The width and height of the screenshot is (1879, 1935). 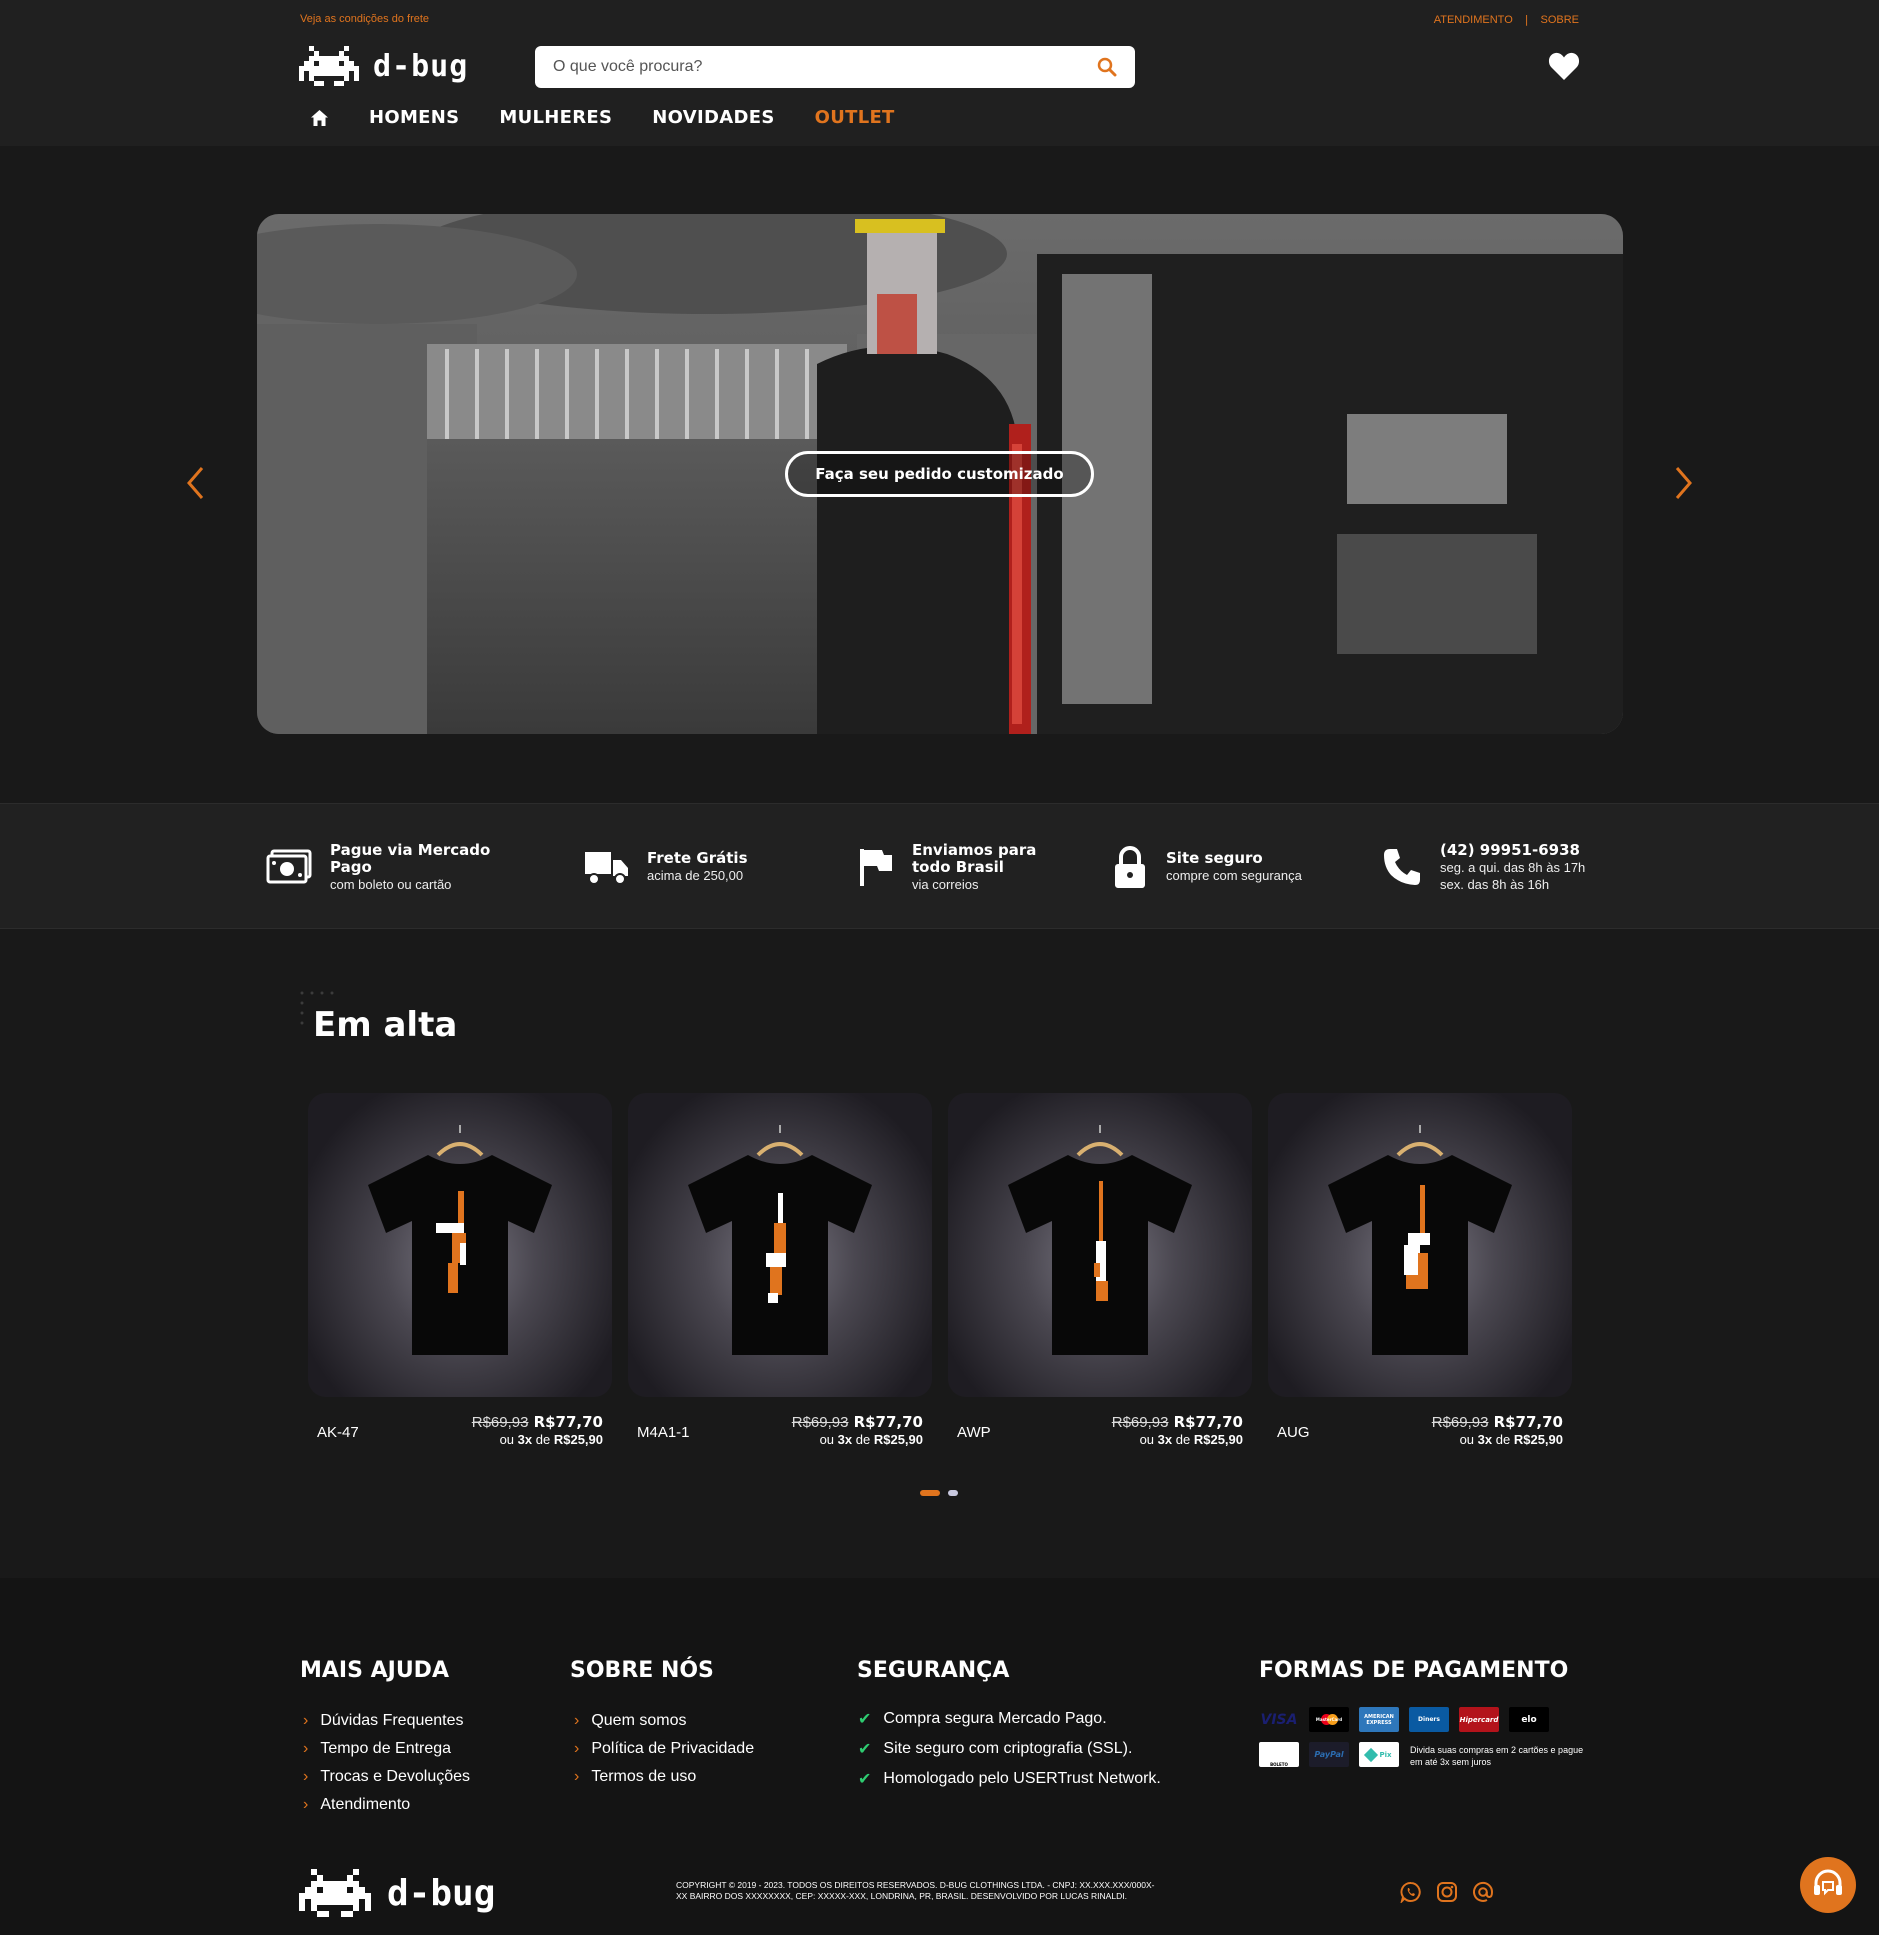 I want to click on top-links: ATENDIMENTO | SOBRE, so click(x=1506, y=19).